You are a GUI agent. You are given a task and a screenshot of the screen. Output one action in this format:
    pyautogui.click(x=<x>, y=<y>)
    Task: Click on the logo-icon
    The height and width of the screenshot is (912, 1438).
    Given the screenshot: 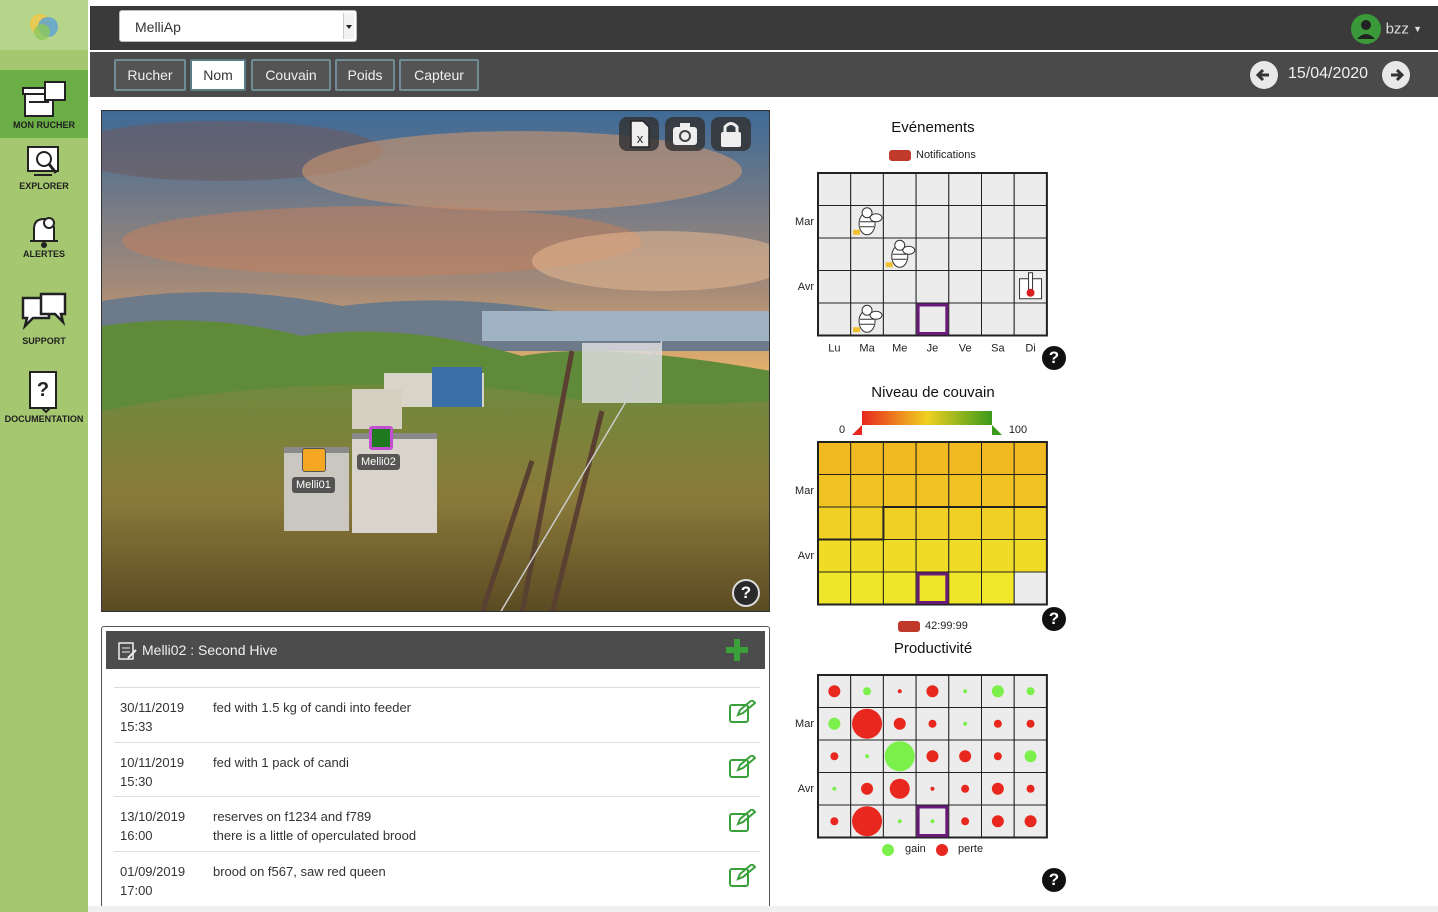 What is the action you would take?
    pyautogui.click(x=44, y=27)
    